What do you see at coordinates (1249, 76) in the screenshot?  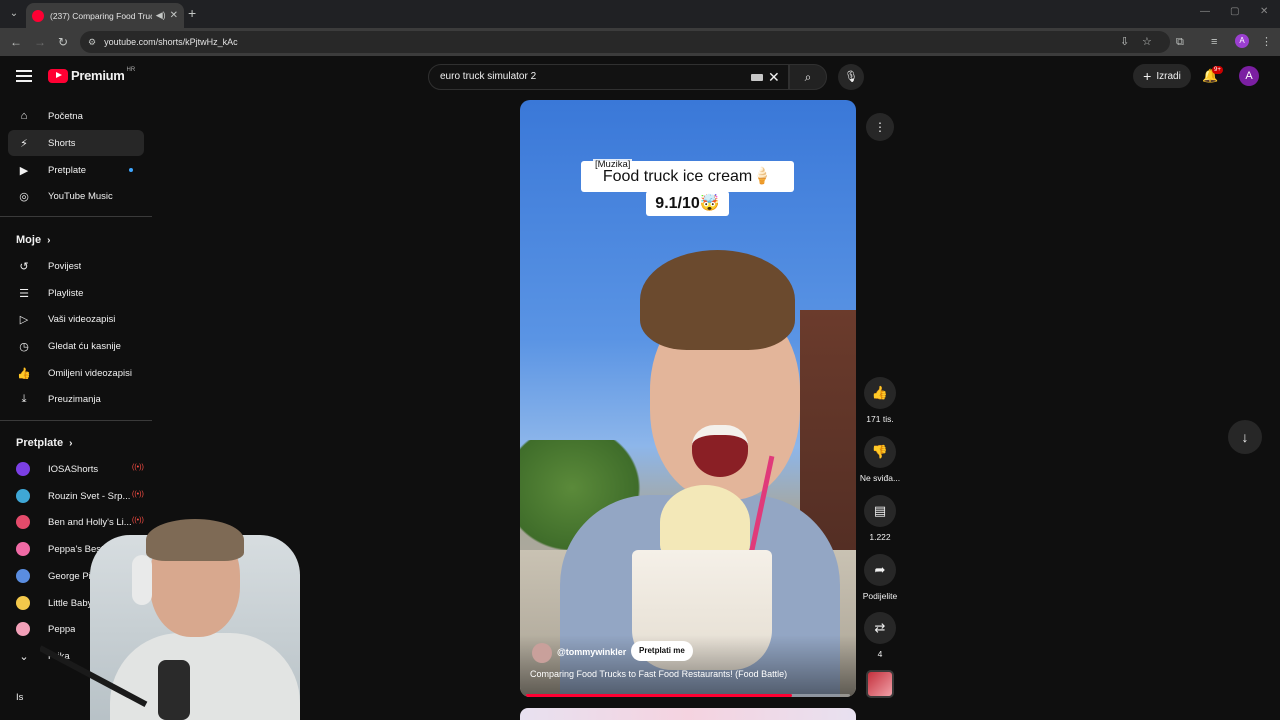 I see `account-avatar: A` at bounding box center [1249, 76].